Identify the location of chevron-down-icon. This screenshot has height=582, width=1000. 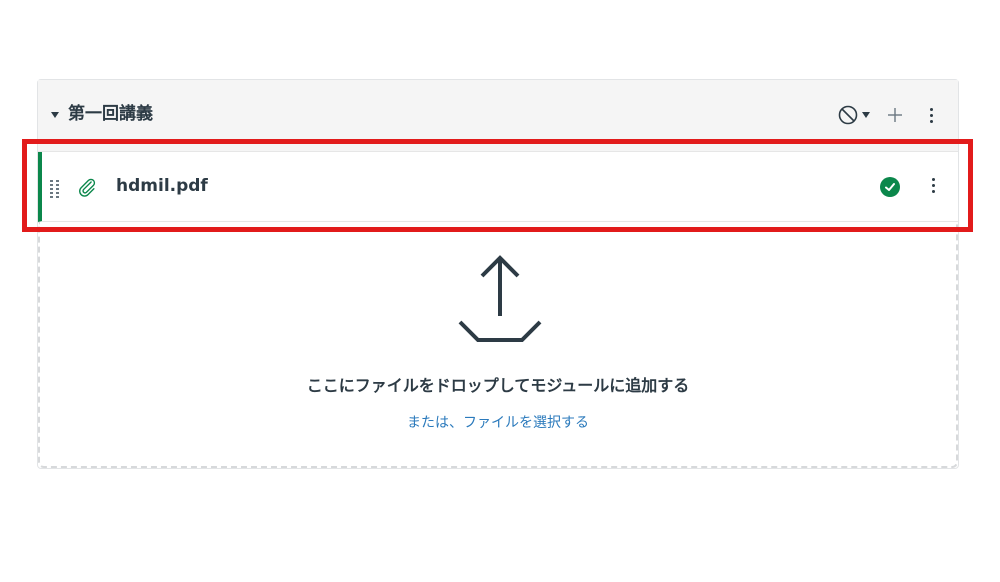
(866, 115).